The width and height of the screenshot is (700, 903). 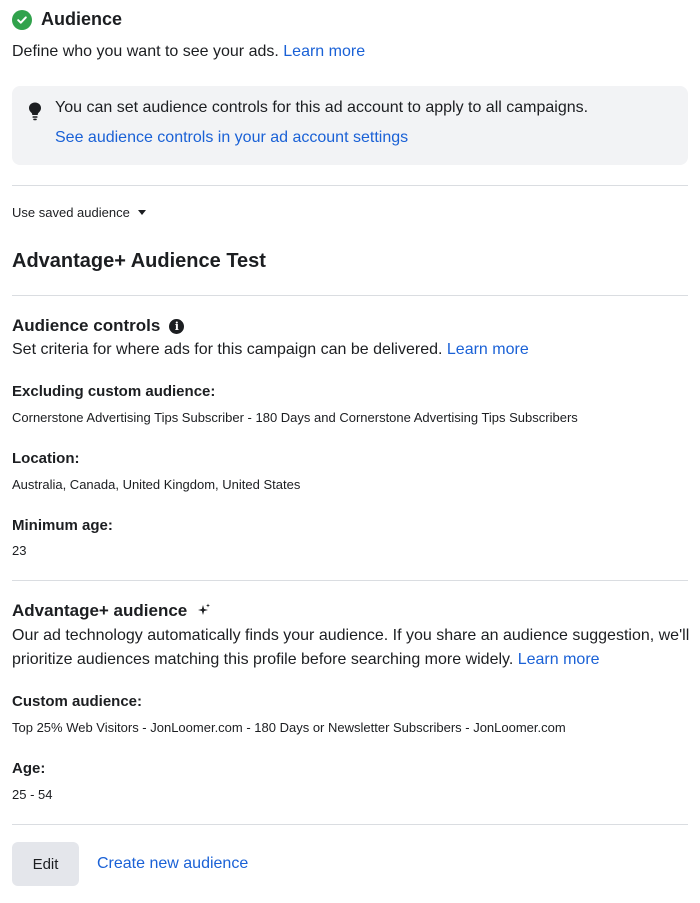 I want to click on advantage-audience-header: Advantage+ audience, so click(x=111, y=611).